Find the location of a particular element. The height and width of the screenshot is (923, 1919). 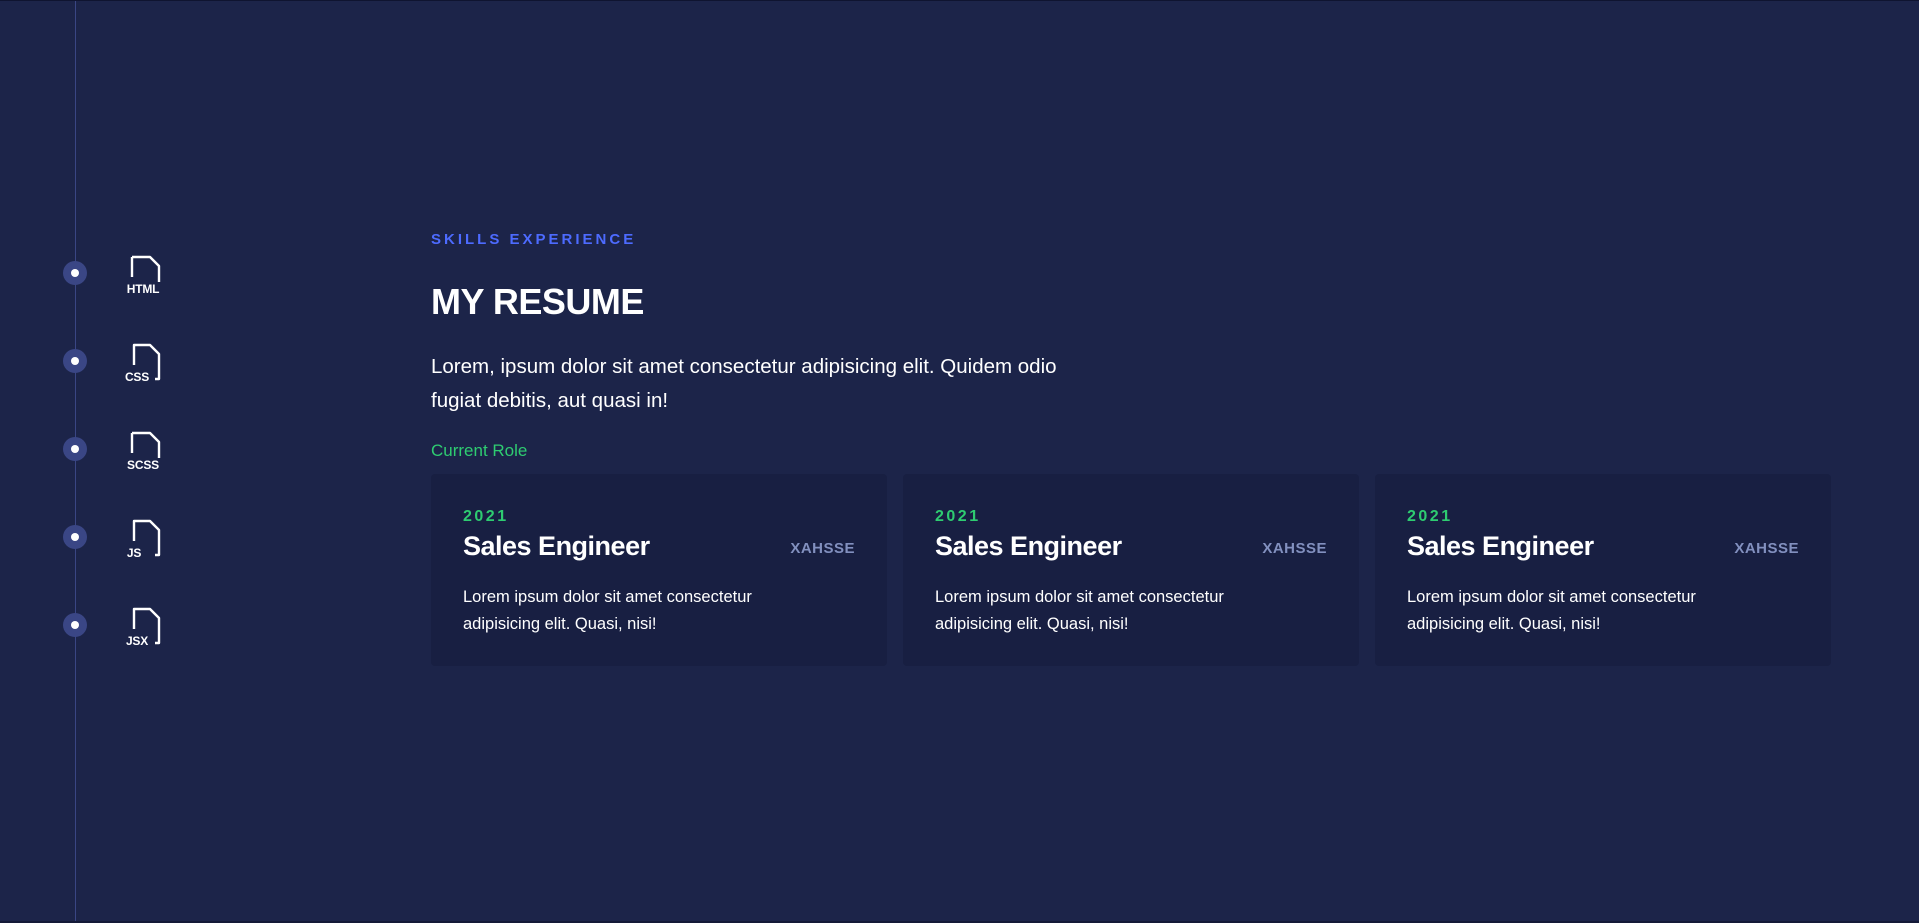

file-label: CSS is located at coordinates (137, 377).